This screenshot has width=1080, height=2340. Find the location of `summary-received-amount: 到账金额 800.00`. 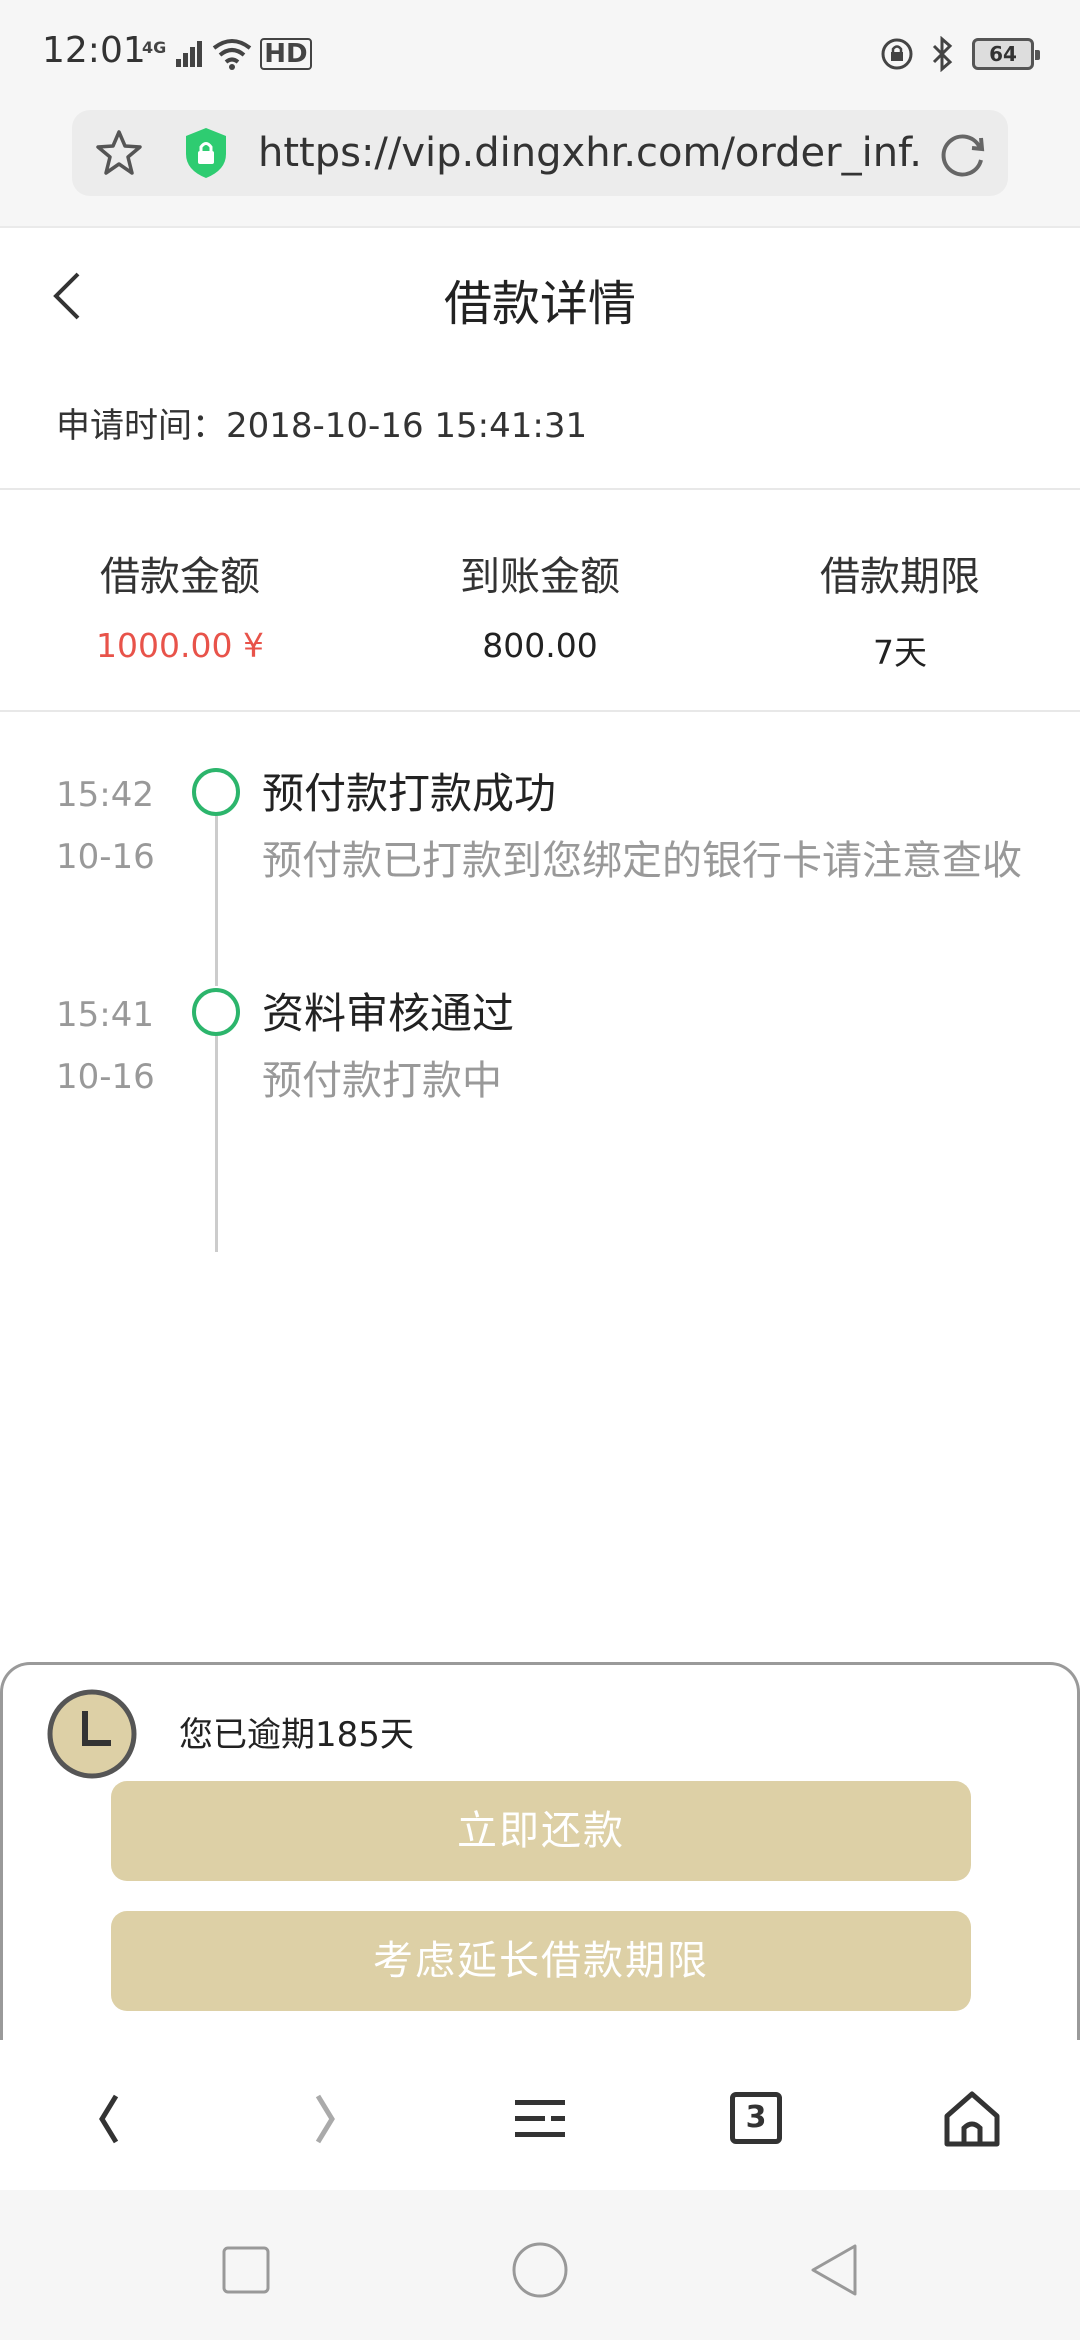

summary-received-amount: 到账金额 800.00 is located at coordinates (540, 607).